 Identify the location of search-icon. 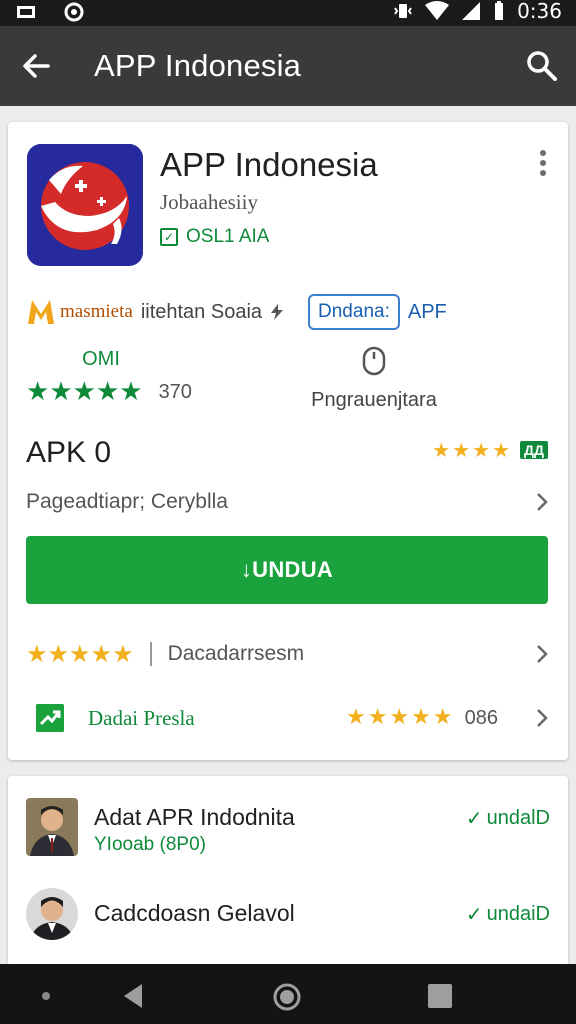
(542, 66).